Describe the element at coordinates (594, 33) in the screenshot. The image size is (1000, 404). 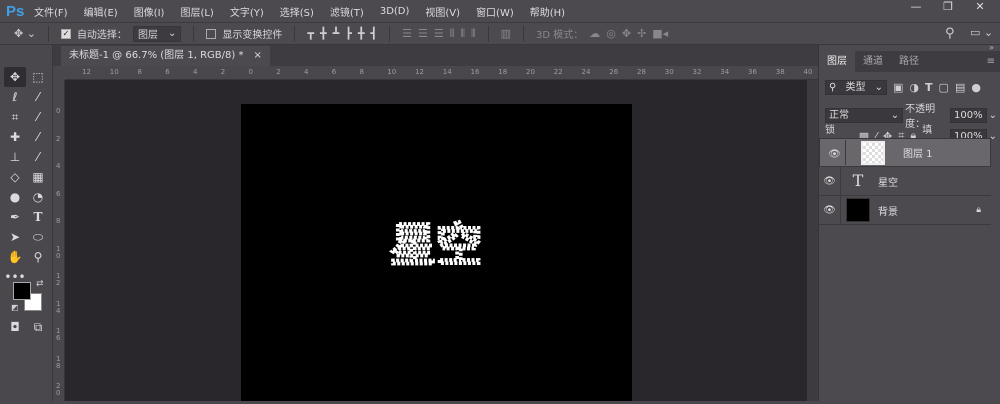
I see `3d-orbit-icon: ☁` at that location.